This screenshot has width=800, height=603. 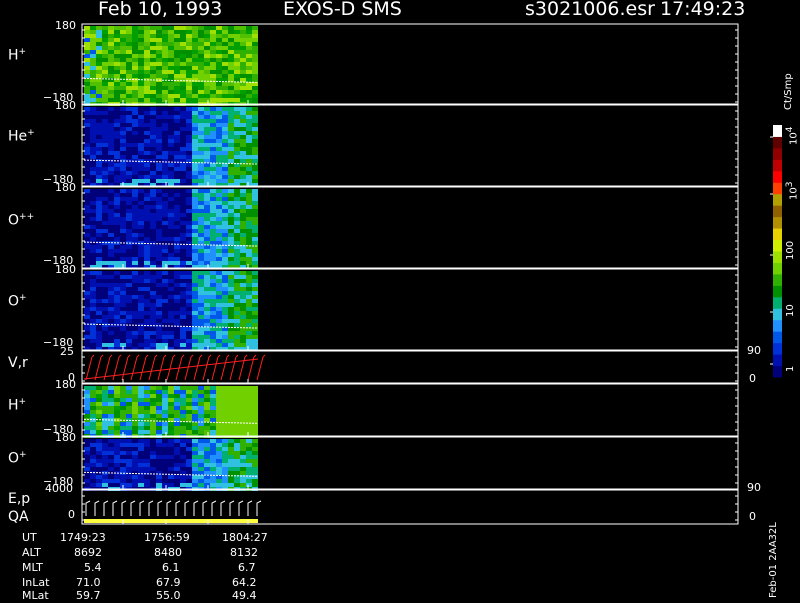 What do you see at coordinates (255, 356) in the screenshot?
I see `velocity-vector-tip` at bounding box center [255, 356].